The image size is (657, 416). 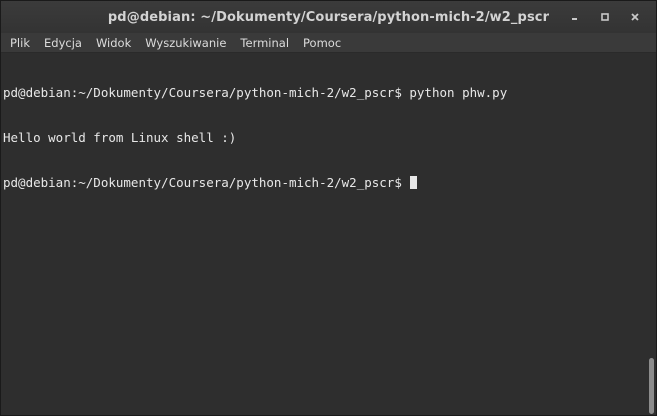 What do you see at coordinates (113, 43) in the screenshot?
I see `menu-item-widok: Widok` at bounding box center [113, 43].